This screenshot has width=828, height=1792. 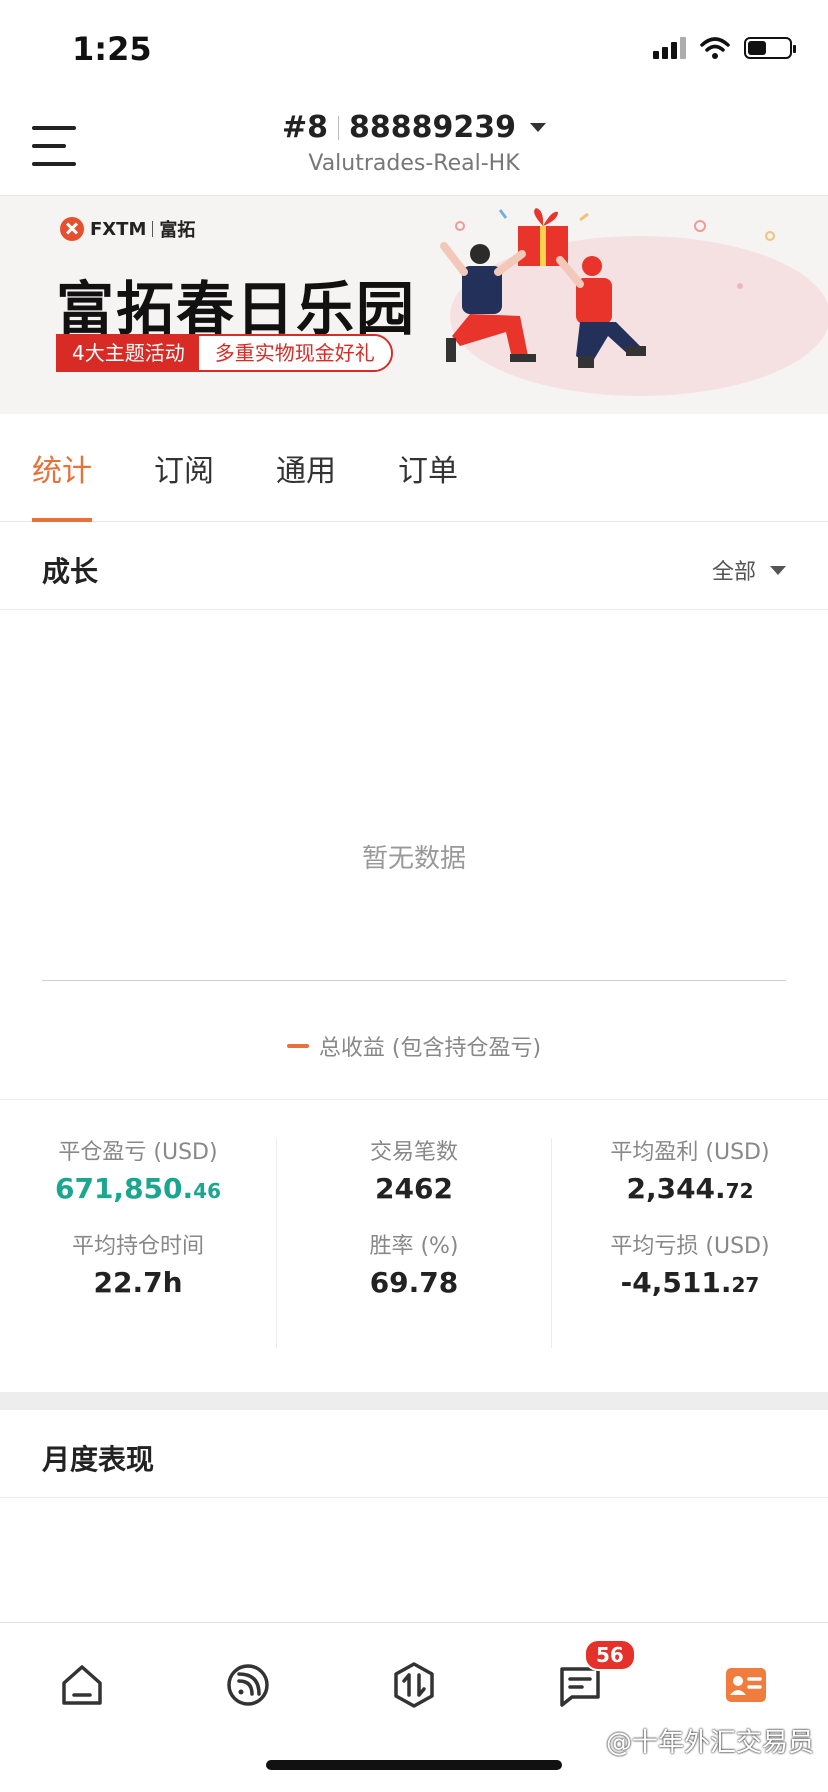 What do you see at coordinates (98, 1459) in the screenshot?
I see `monthly-title: 月度表现` at bounding box center [98, 1459].